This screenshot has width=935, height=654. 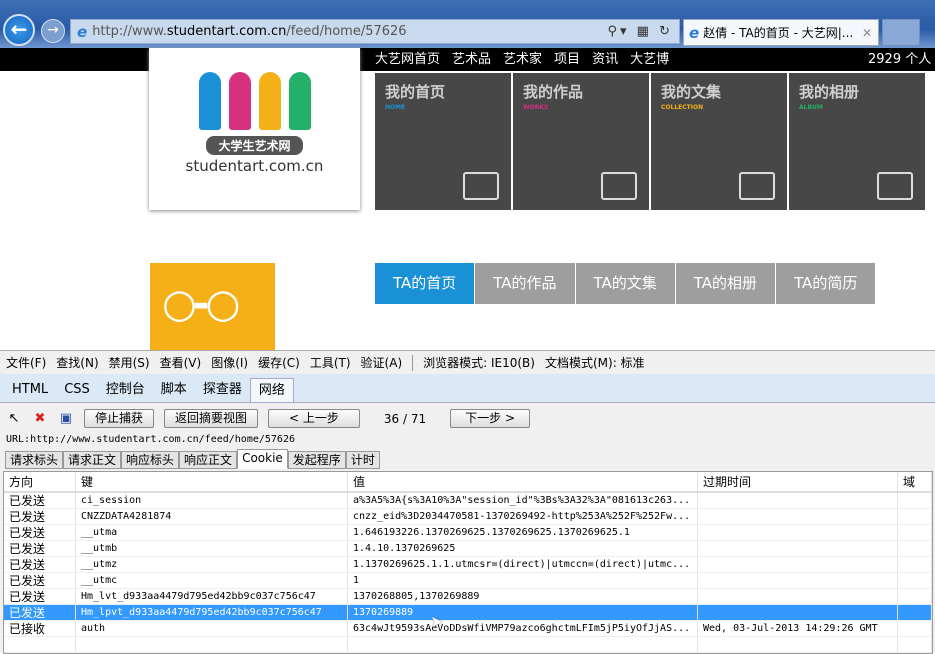 What do you see at coordinates (222, 390) in the screenshot?
I see `devtools-tab: 探查器` at bounding box center [222, 390].